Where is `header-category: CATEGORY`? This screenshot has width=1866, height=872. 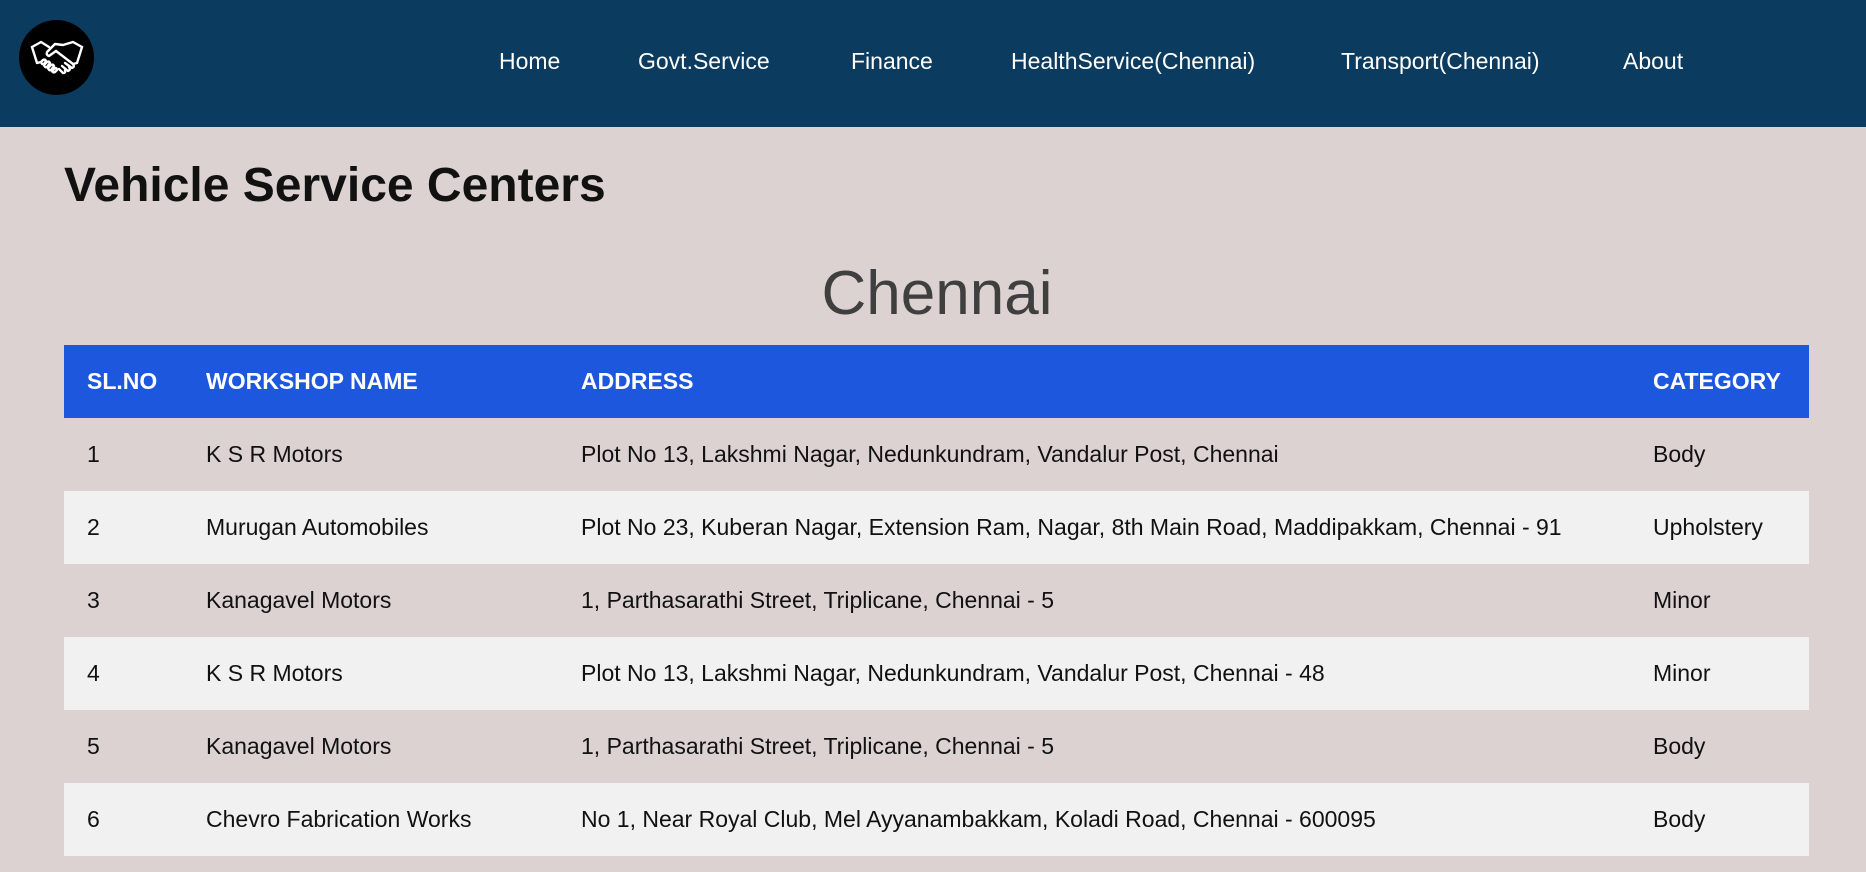
header-category: CATEGORY is located at coordinates (1717, 381).